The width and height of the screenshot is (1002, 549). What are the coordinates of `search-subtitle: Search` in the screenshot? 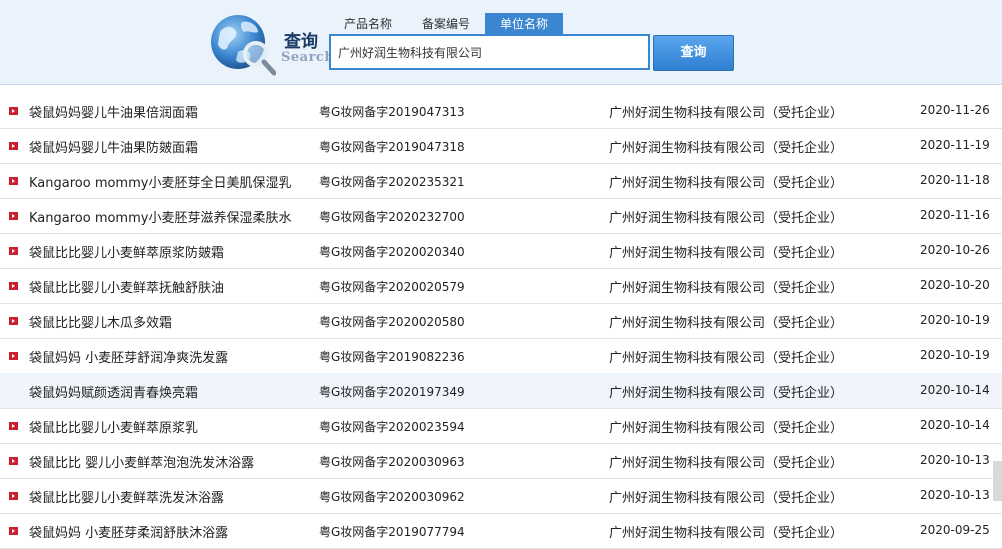 It's located at (308, 57).